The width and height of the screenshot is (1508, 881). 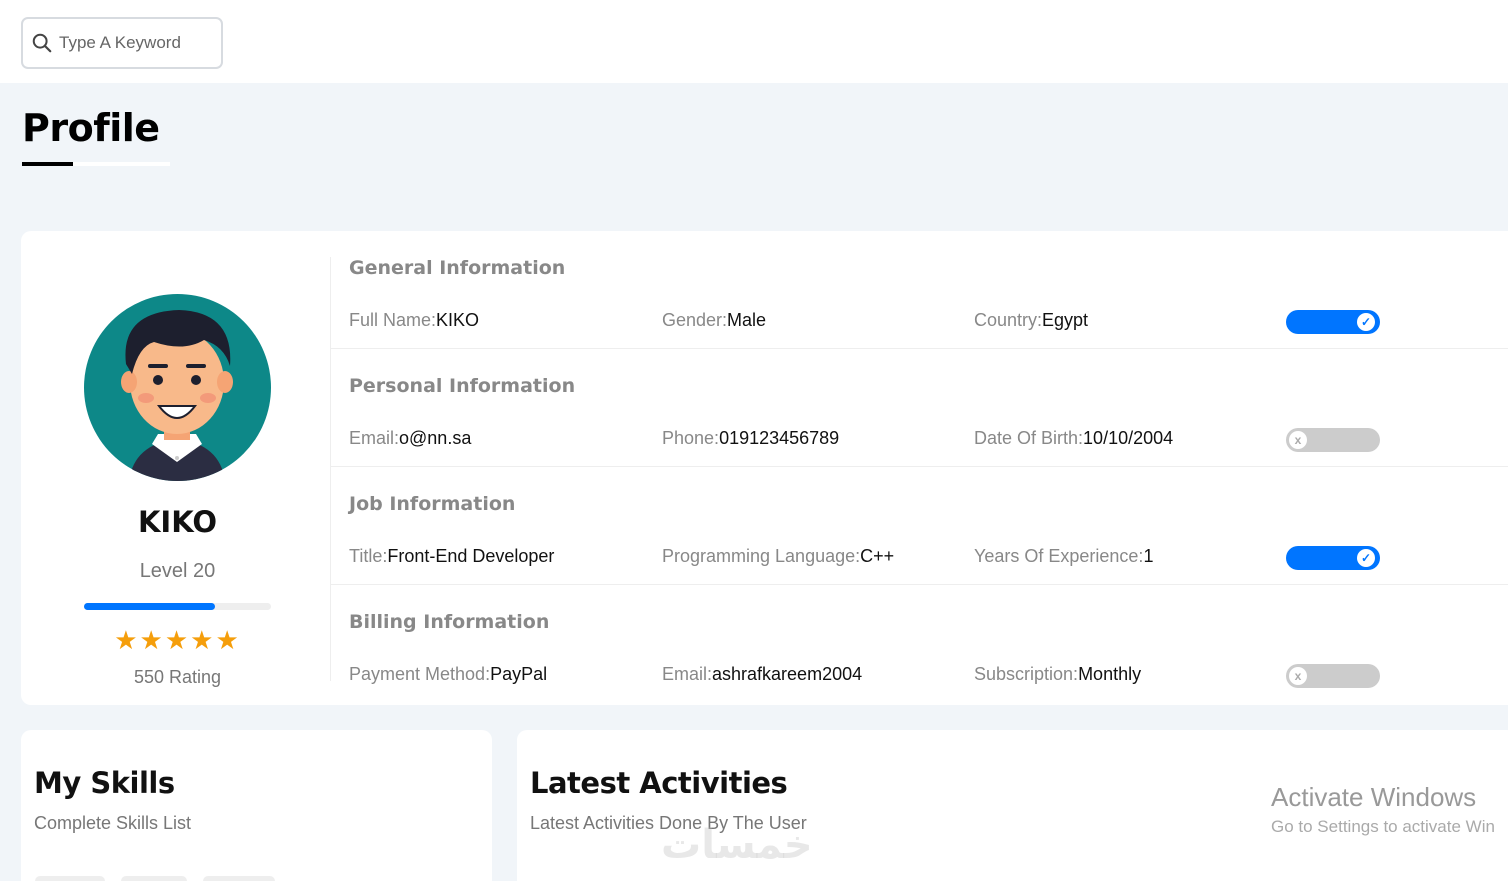 I want to click on site-watermark: خمسات, so click(x=737, y=845).